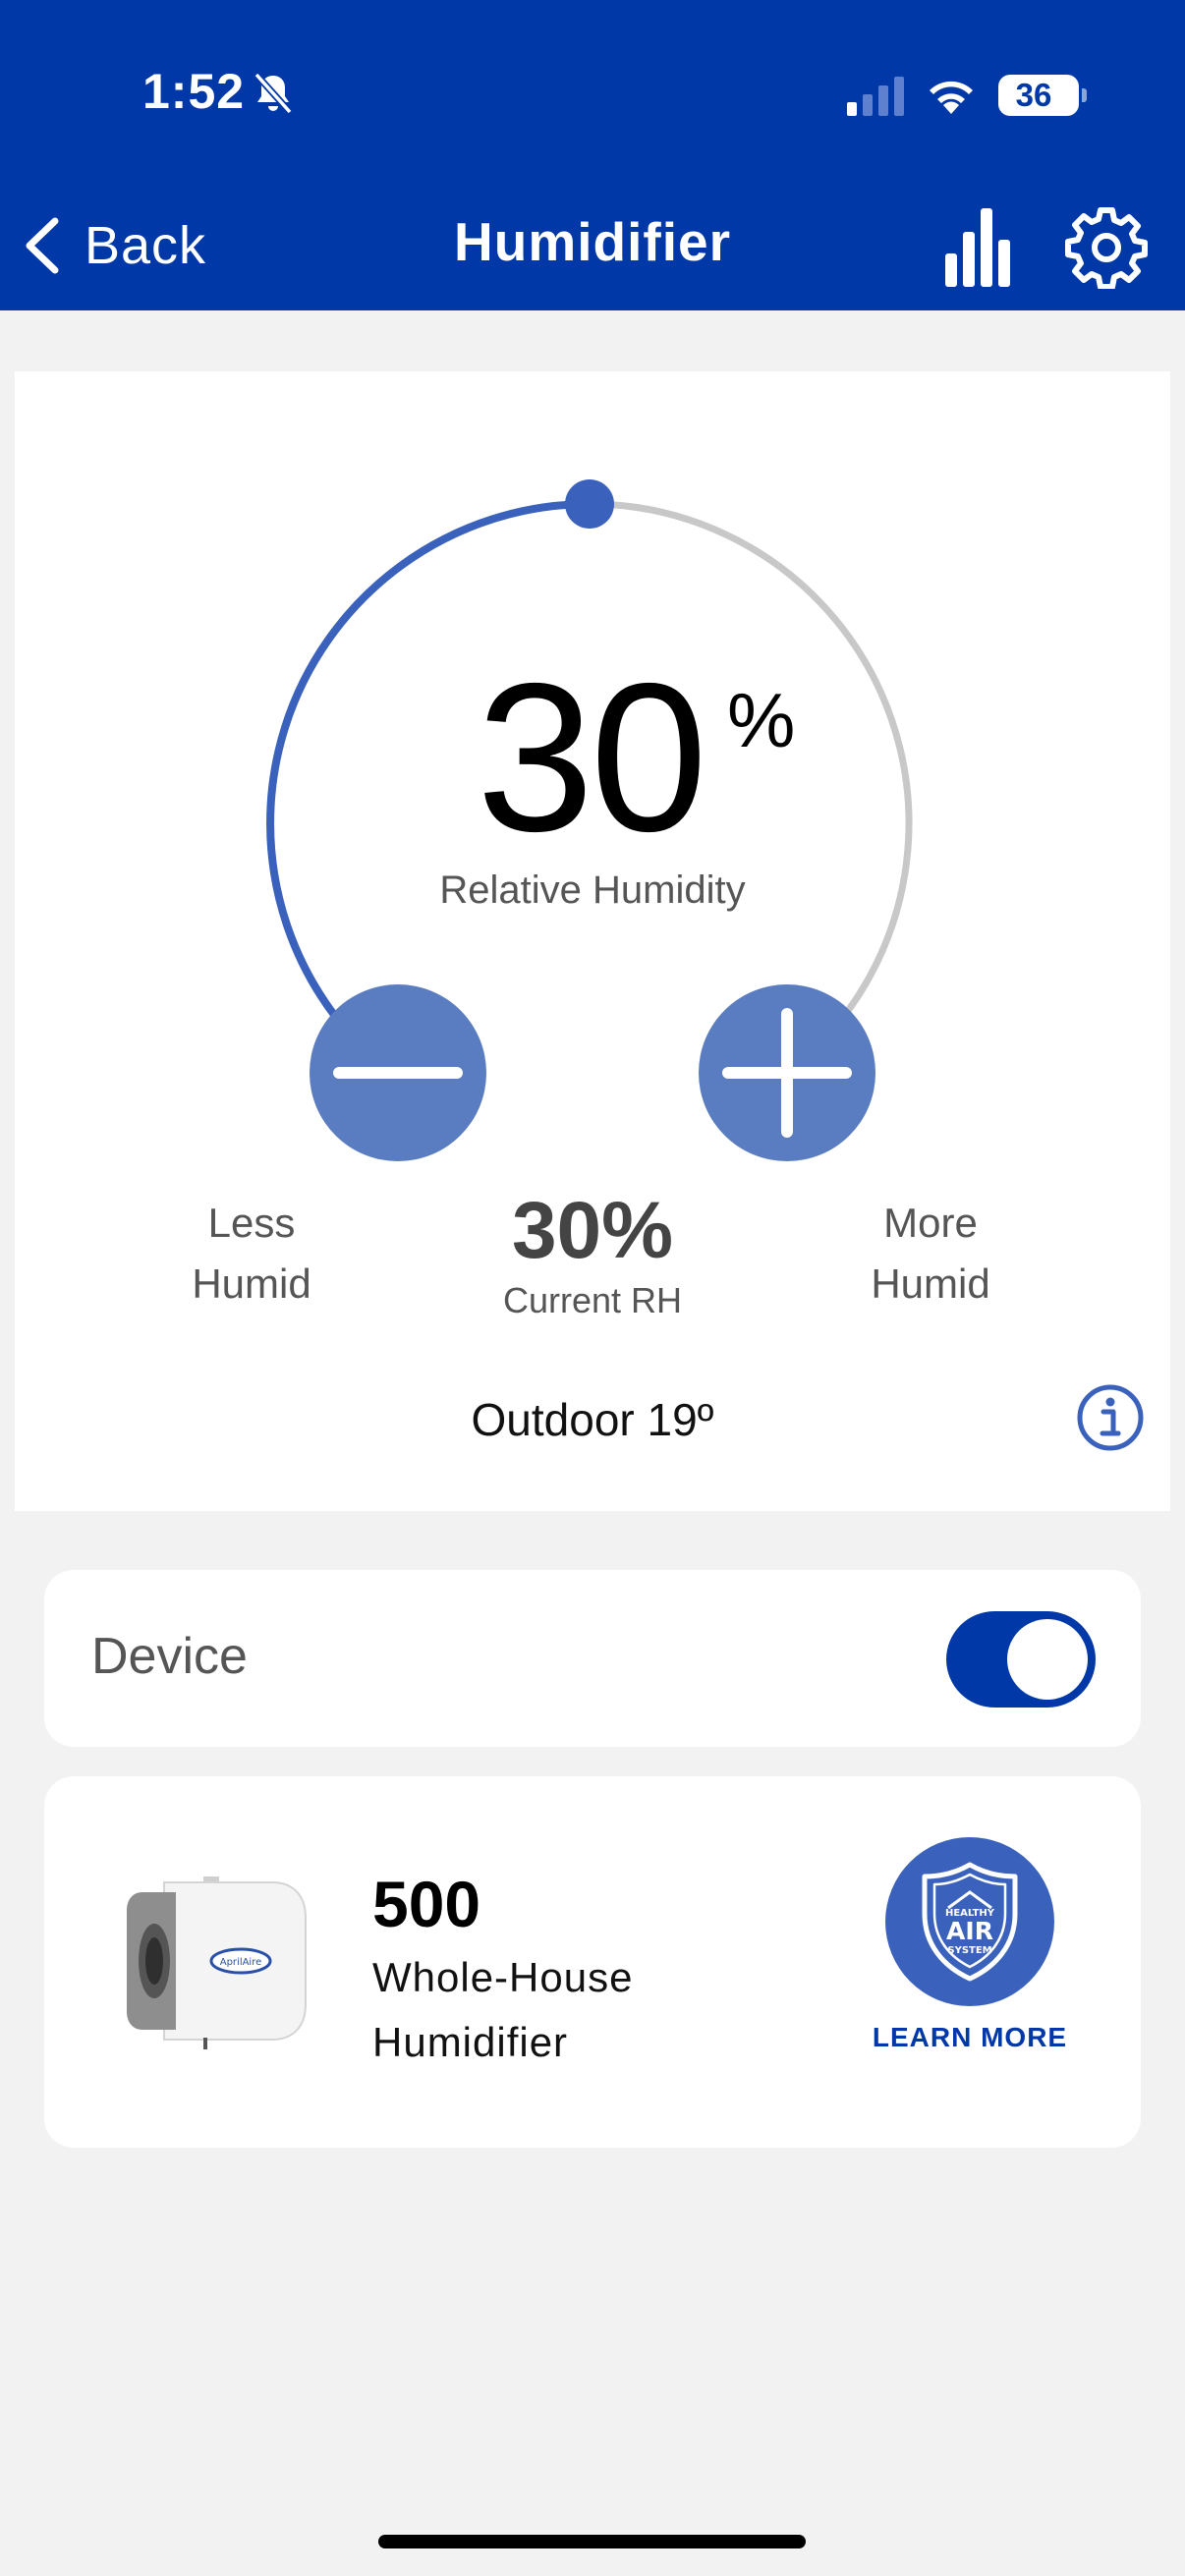  Describe the element at coordinates (579, 2010) in the screenshot. I see `product-description: Whole-House Humidifier` at that location.